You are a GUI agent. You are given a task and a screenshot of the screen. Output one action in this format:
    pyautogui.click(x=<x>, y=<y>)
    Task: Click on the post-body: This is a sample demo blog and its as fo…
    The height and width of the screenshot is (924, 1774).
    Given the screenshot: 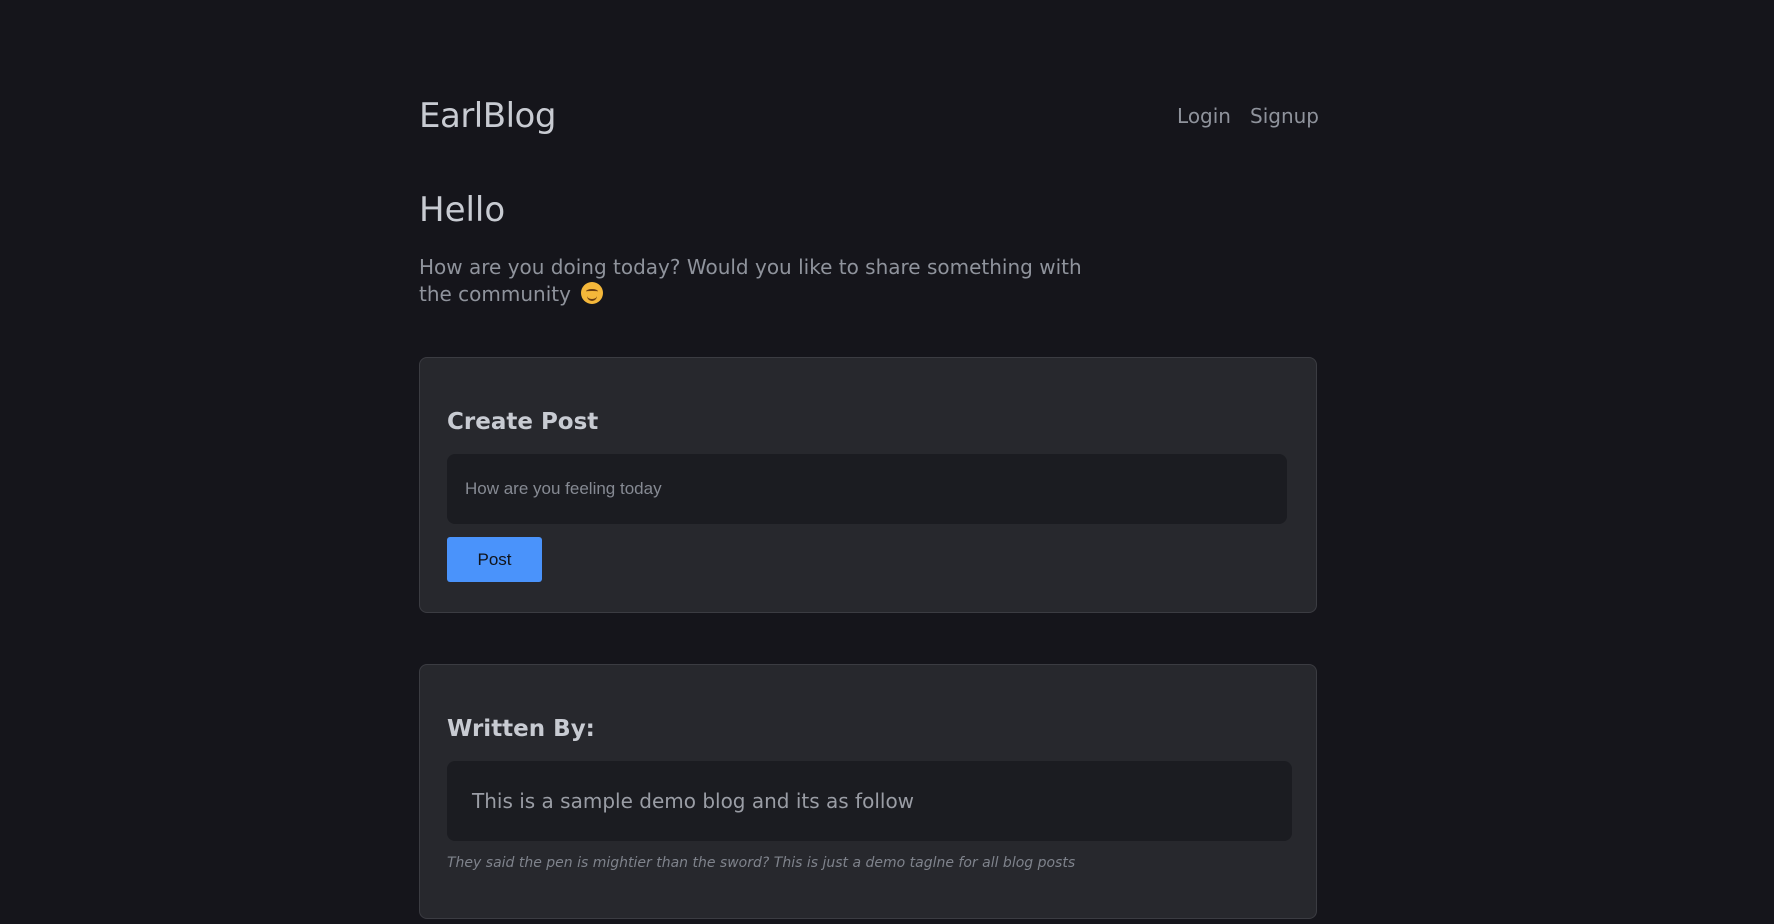 What is the action you would take?
    pyautogui.click(x=869, y=801)
    